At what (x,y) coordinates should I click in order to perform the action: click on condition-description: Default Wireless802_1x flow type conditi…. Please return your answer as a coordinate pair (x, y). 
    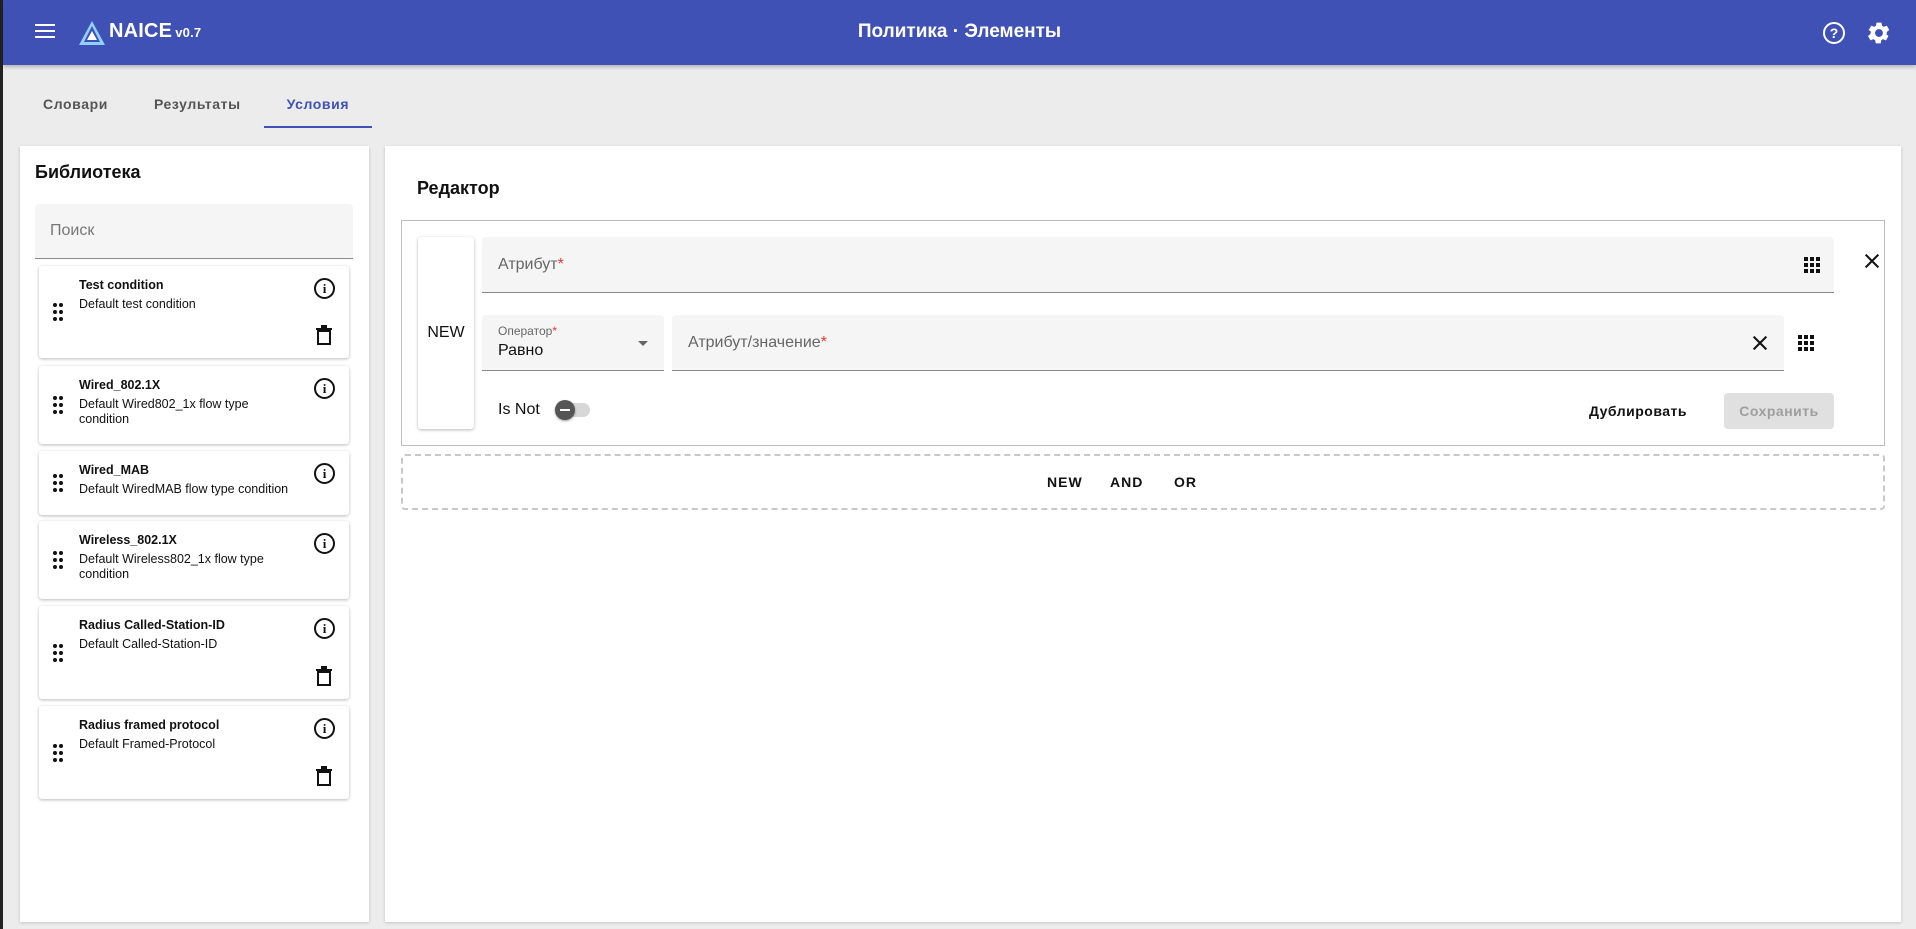
    Looking at the image, I should click on (171, 566).